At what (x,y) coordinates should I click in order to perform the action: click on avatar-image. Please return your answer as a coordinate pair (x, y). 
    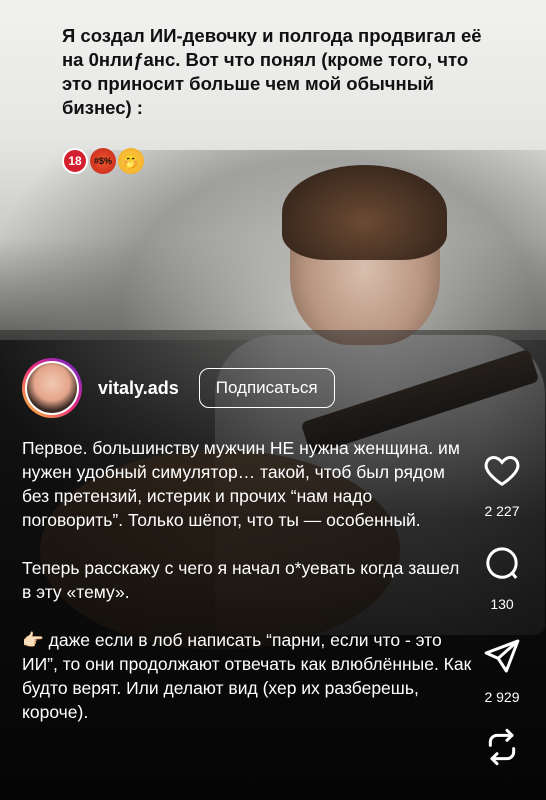
    Looking at the image, I should click on (52, 388).